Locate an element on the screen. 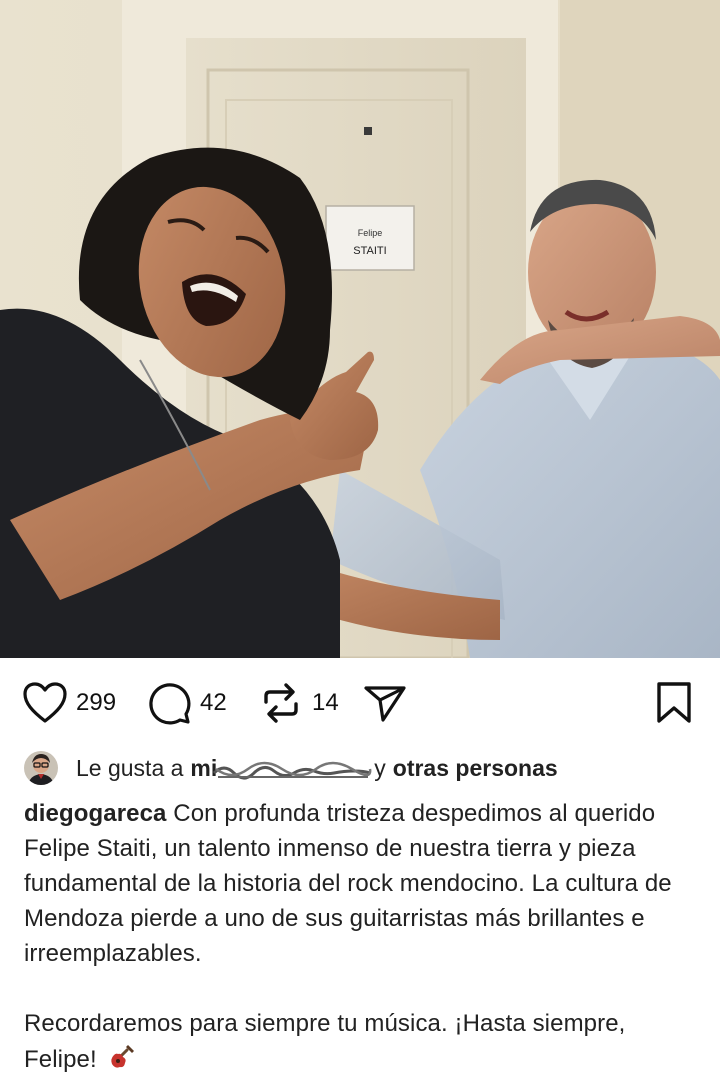  action-bar: 299 42 14 is located at coordinates (360, 702).